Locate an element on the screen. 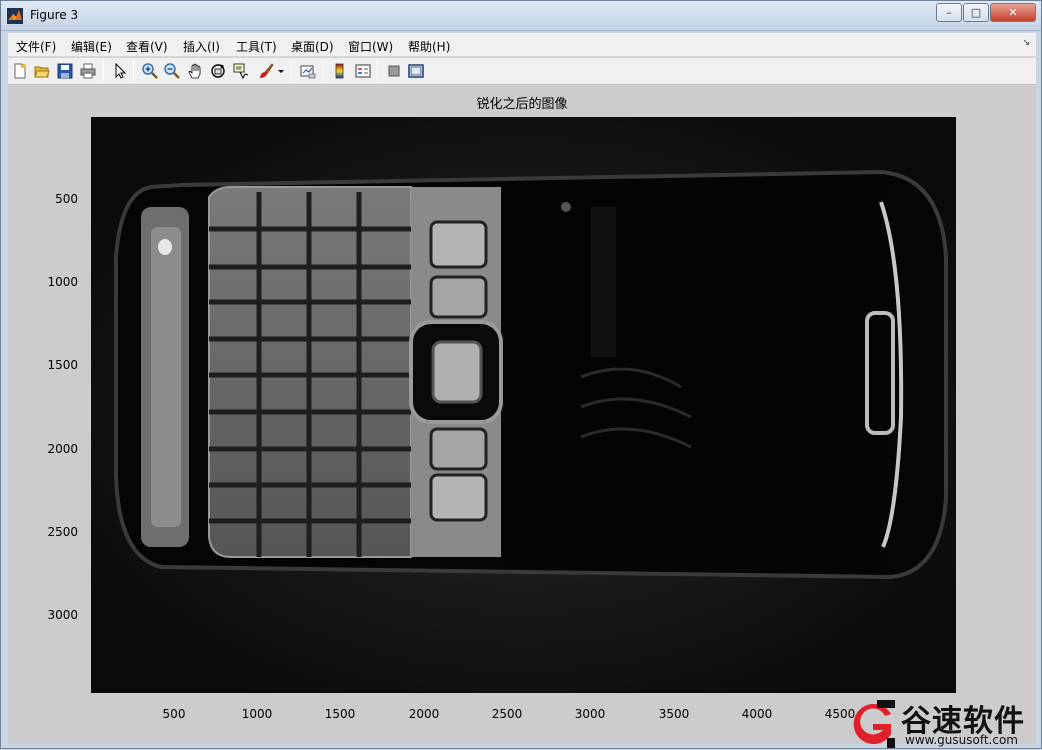 This screenshot has width=1042, height=750. print-icon is located at coordinates (88, 71).